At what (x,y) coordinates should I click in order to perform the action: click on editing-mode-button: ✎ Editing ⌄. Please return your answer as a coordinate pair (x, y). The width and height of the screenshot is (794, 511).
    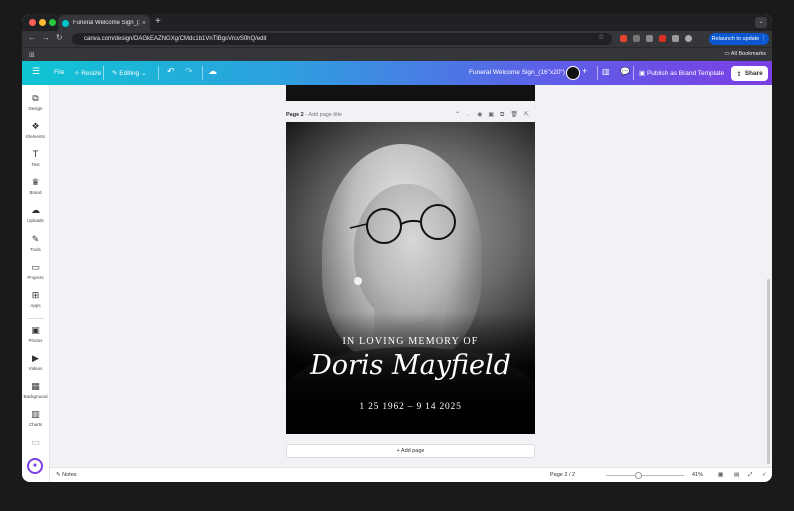
    Looking at the image, I should click on (129, 73).